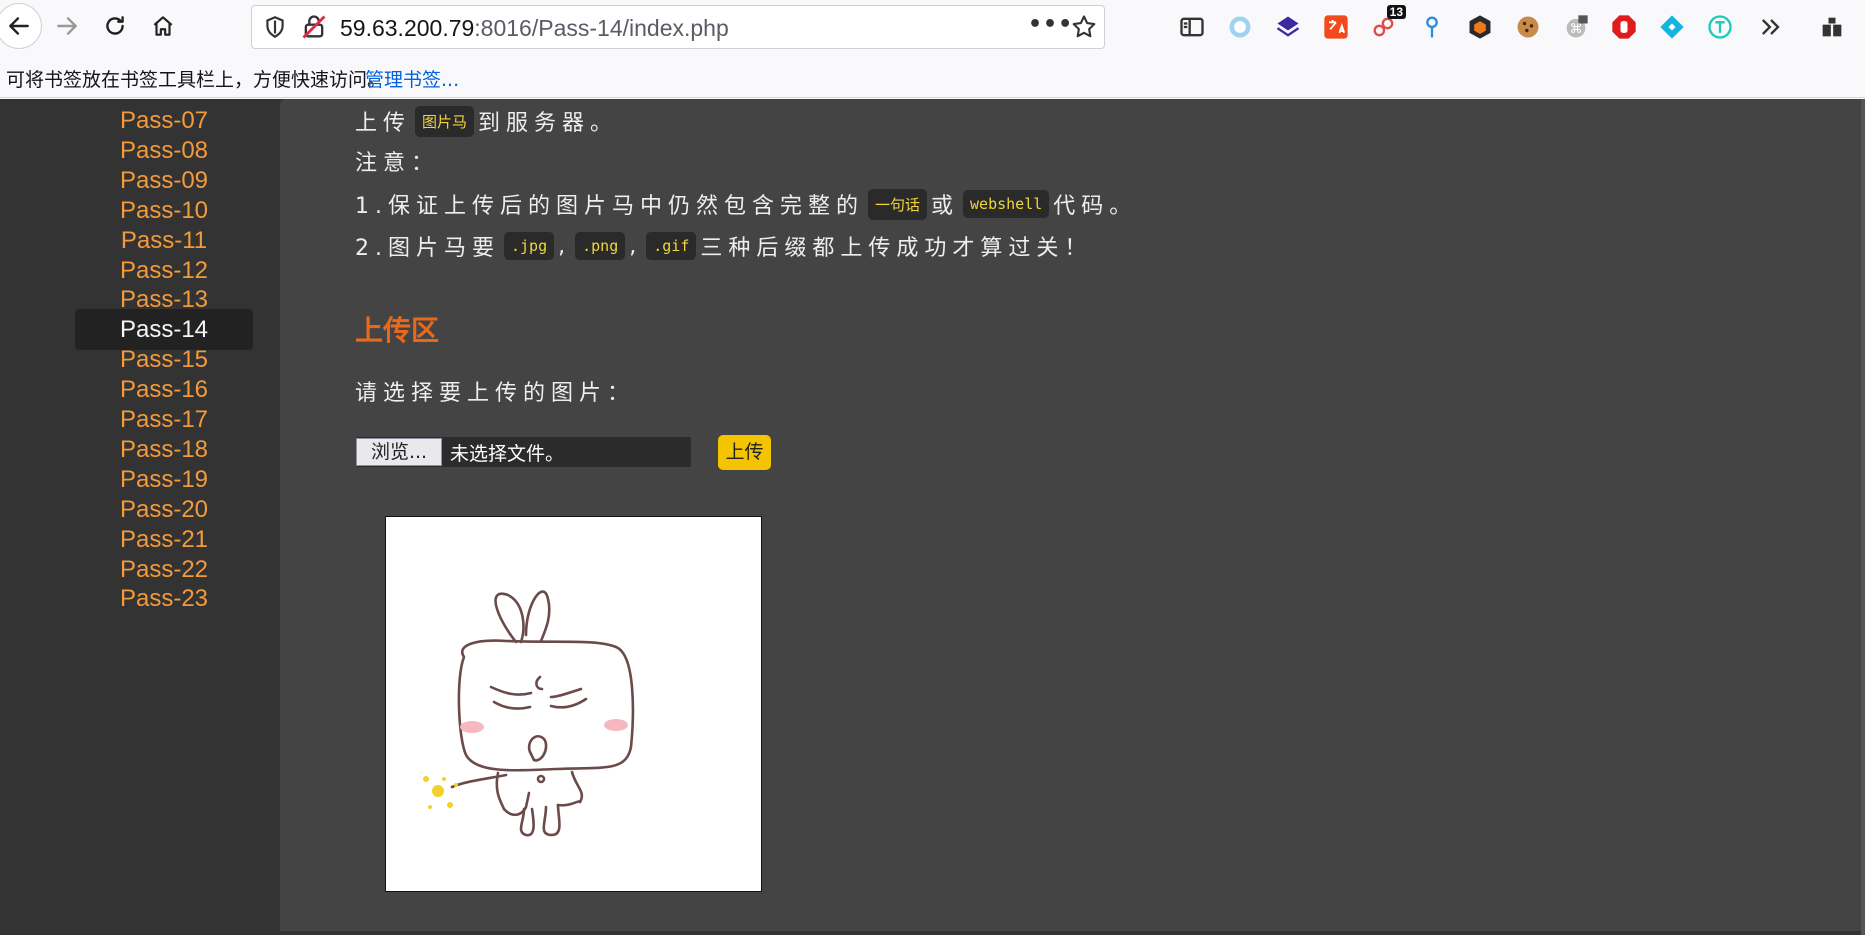 The image size is (1865, 935). I want to click on back-button, so click(21, 26).